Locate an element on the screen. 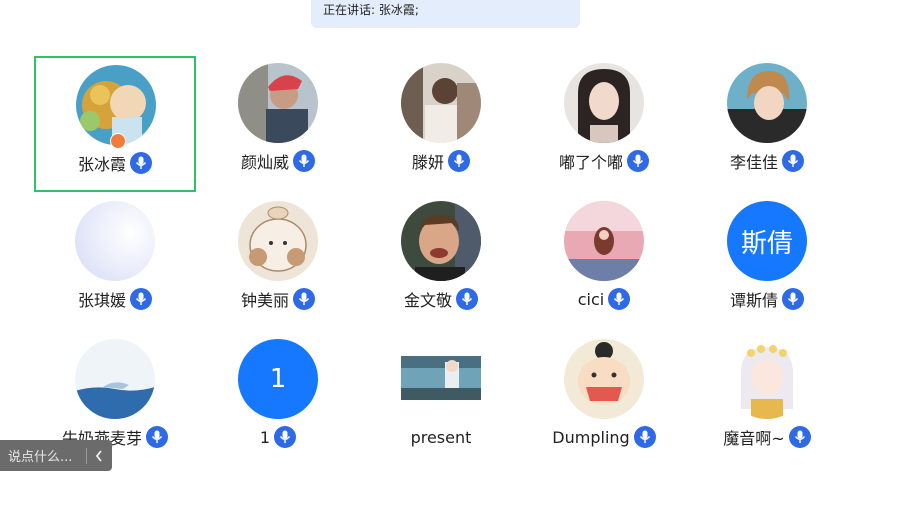 The image size is (921, 510). participant-tile: 李佳佳 is located at coordinates (767, 124).